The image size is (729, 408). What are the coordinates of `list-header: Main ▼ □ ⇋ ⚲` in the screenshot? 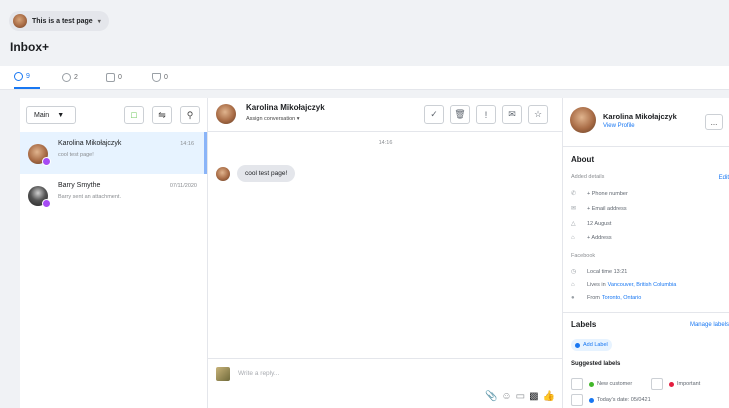 It's located at (113, 115).